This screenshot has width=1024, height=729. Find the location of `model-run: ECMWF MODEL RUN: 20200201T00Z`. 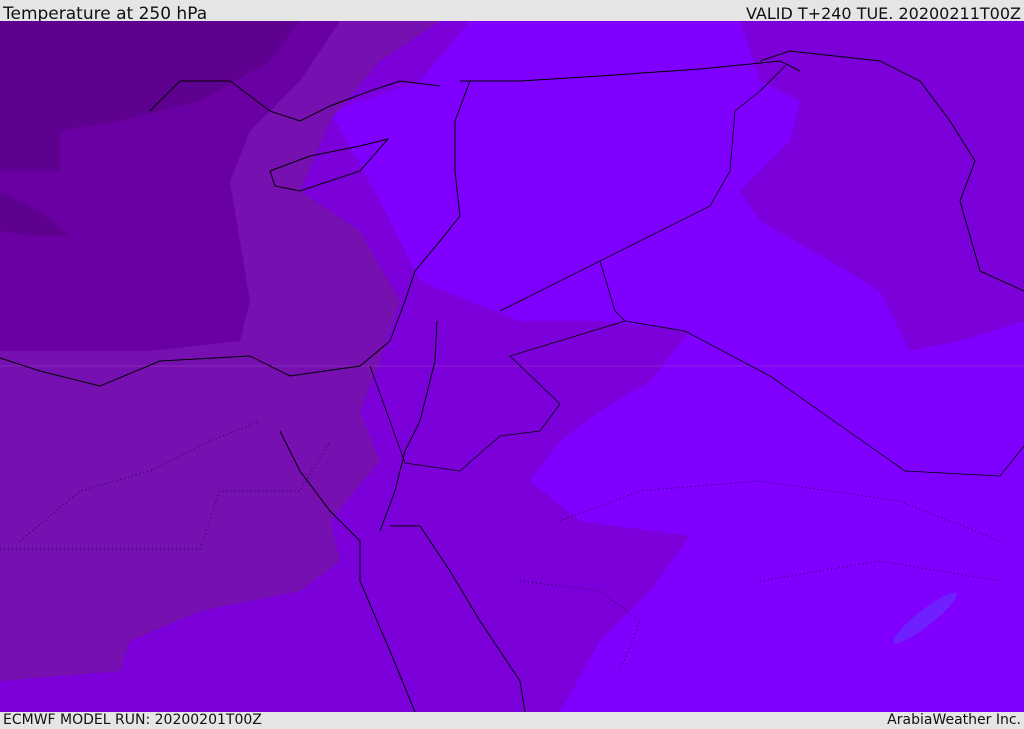

model-run: ECMWF MODEL RUN: 20200201T00Z is located at coordinates (132, 720).